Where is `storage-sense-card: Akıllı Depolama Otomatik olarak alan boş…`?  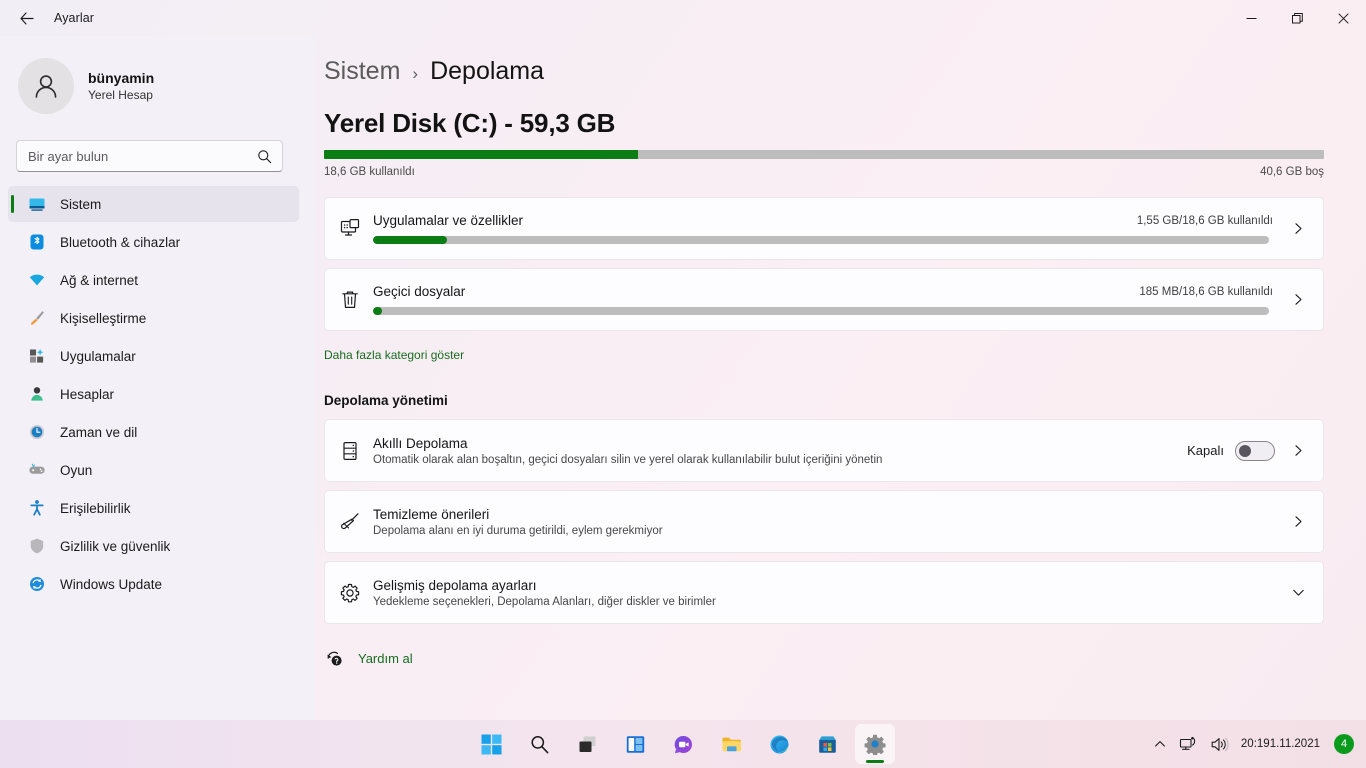
storage-sense-card: Akıllı Depolama Otomatik olarak alan boş… is located at coordinates (824, 450).